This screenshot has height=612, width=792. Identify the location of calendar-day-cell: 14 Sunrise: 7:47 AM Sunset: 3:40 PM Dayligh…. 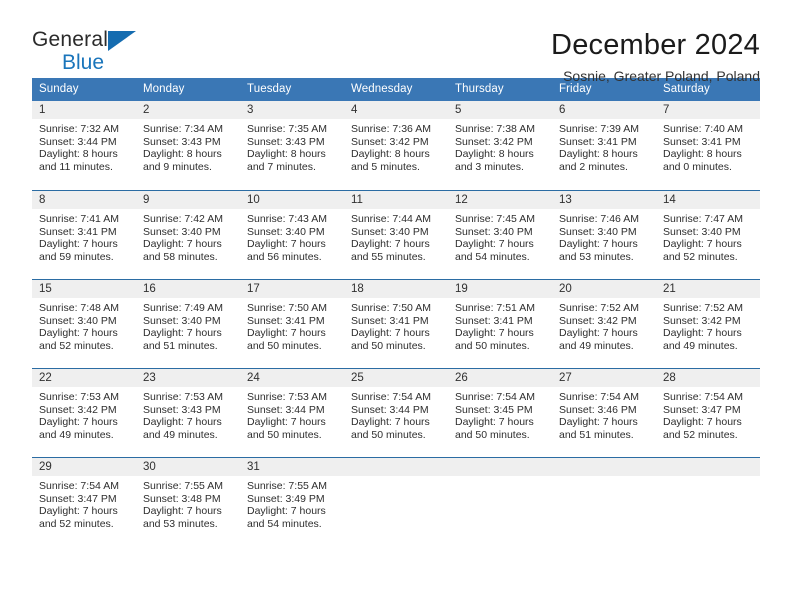
(708, 234).